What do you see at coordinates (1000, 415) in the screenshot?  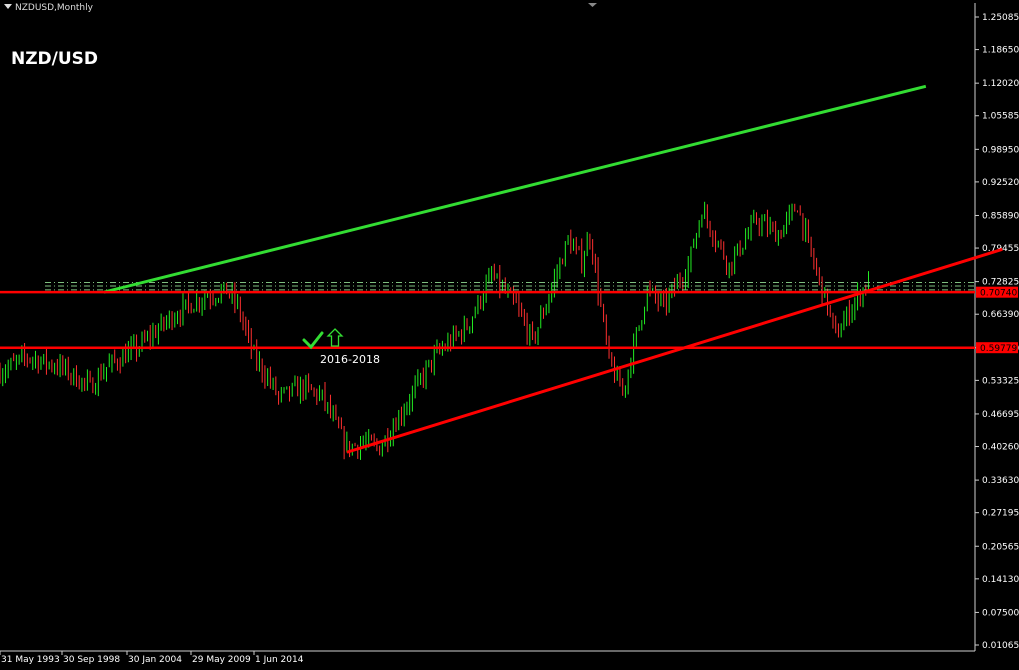 I see `y-tick-label: 0.46695` at bounding box center [1000, 415].